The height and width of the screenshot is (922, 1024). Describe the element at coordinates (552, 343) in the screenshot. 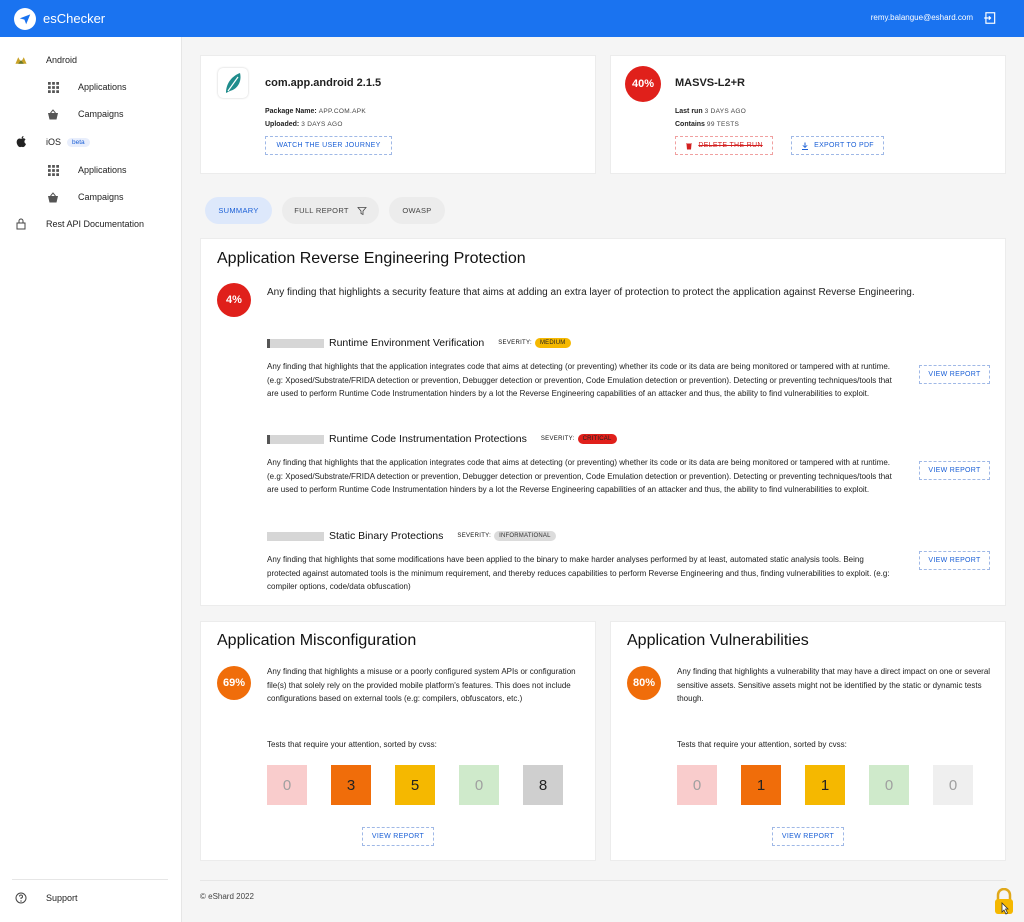

I see `severity-chip: MEDIUM` at that location.